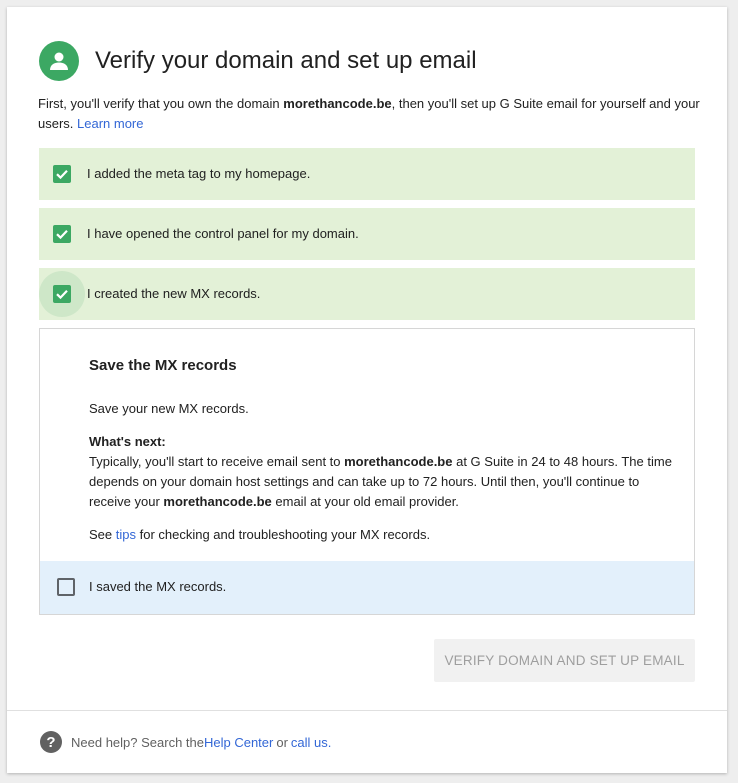 The width and height of the screenshot is (738, 783). Describe the element at coordinates (564, 660) in the screenshot. I see `verify-domain-button: VERIFY DOMAIN AND SET UP EMAIL` at that location.